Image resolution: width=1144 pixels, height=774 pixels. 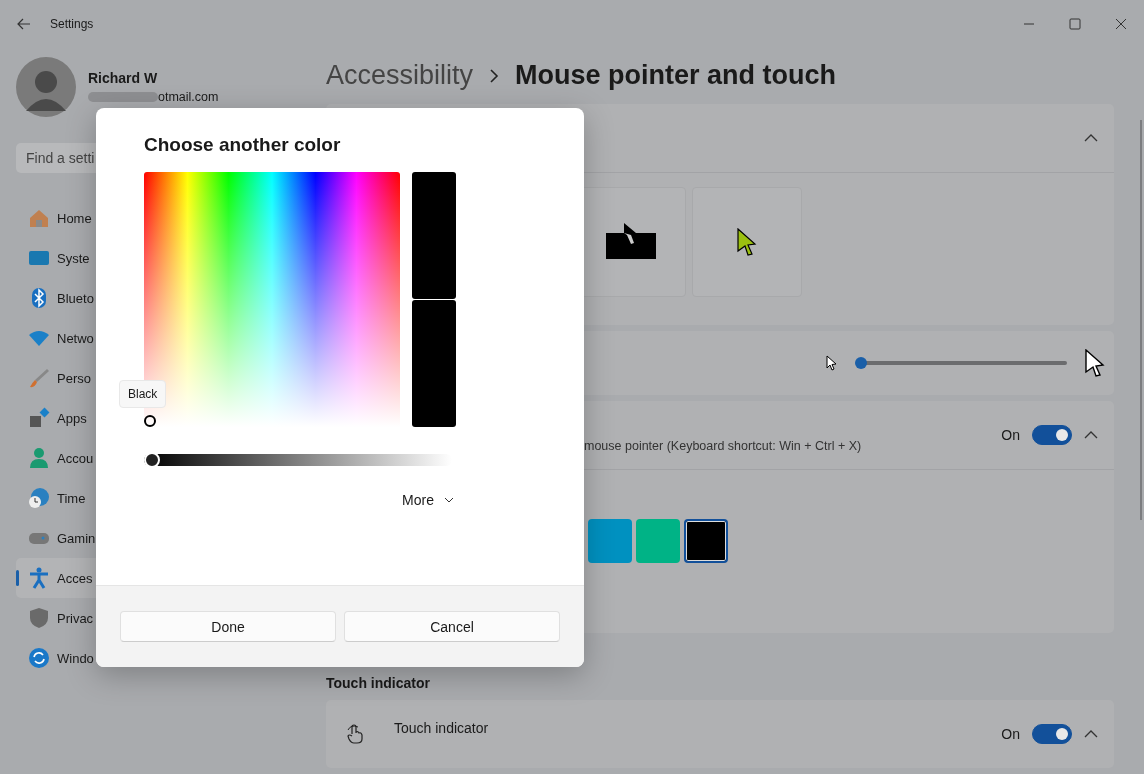 I want to click on setting-title: Touch indicator, so click(x=441, y=728).